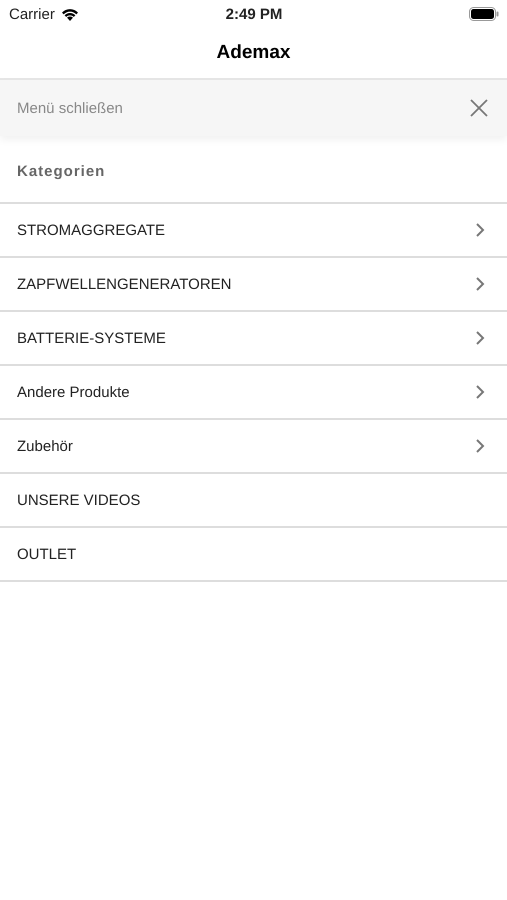 The width and height of the screenshot is (507, 900). I want to click on battery-icon, so click(483, 14).